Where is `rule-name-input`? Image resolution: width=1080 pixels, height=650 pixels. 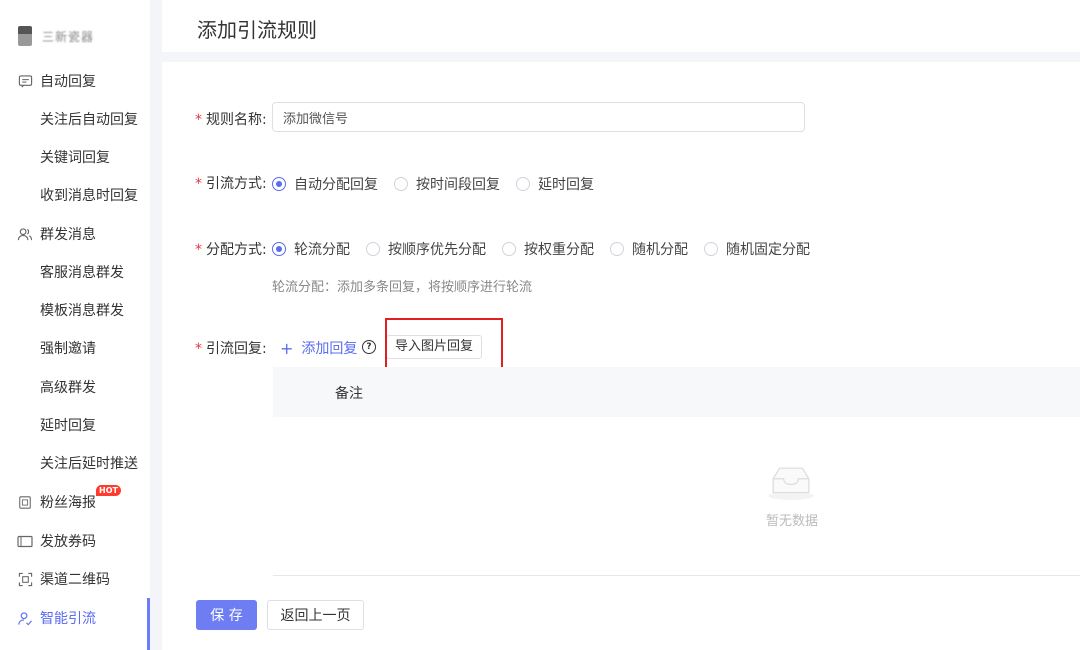 rule-name-input is located at coordinates (538, 117).